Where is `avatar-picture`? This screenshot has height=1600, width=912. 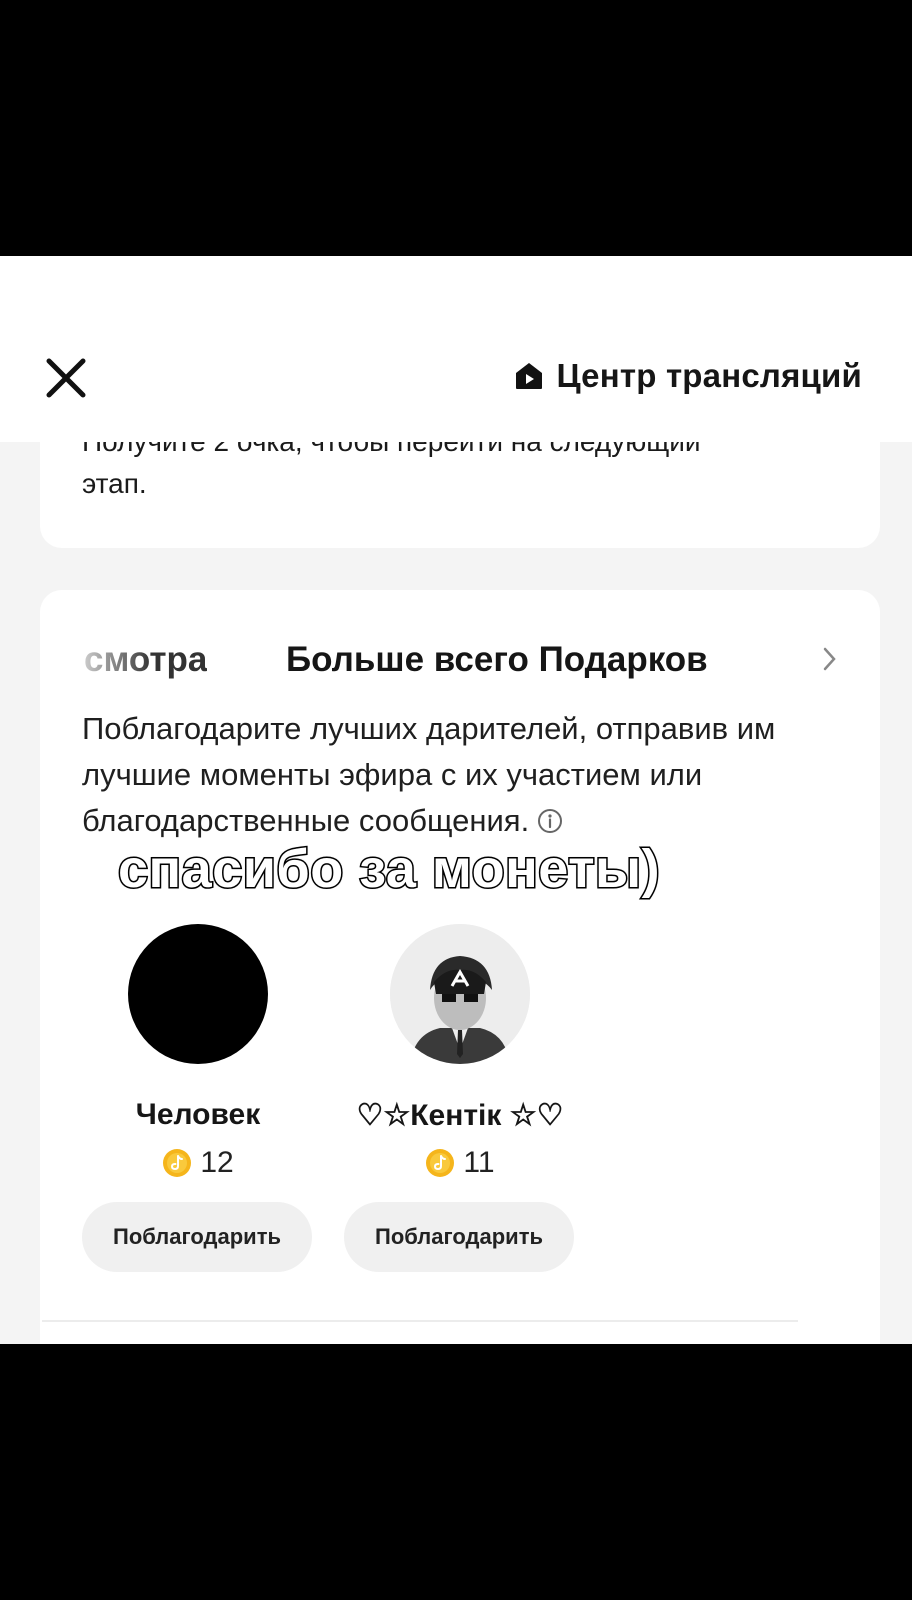
avatar-picture is located at coordinates (460, 994).